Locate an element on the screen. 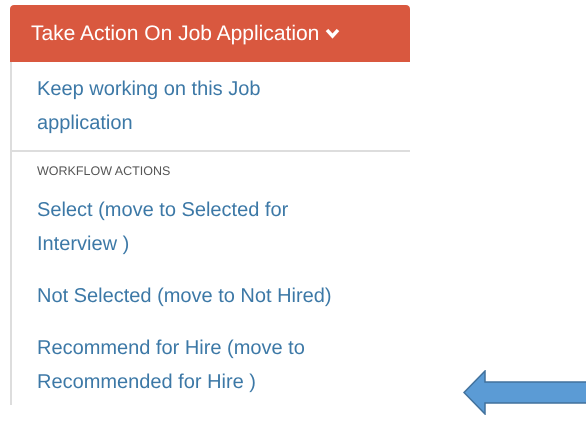 Image resolution: width=586 pixels, height=436 pixels. menu-item: Select (move to Selected for Interview ) is located at coordinates (197, 226).